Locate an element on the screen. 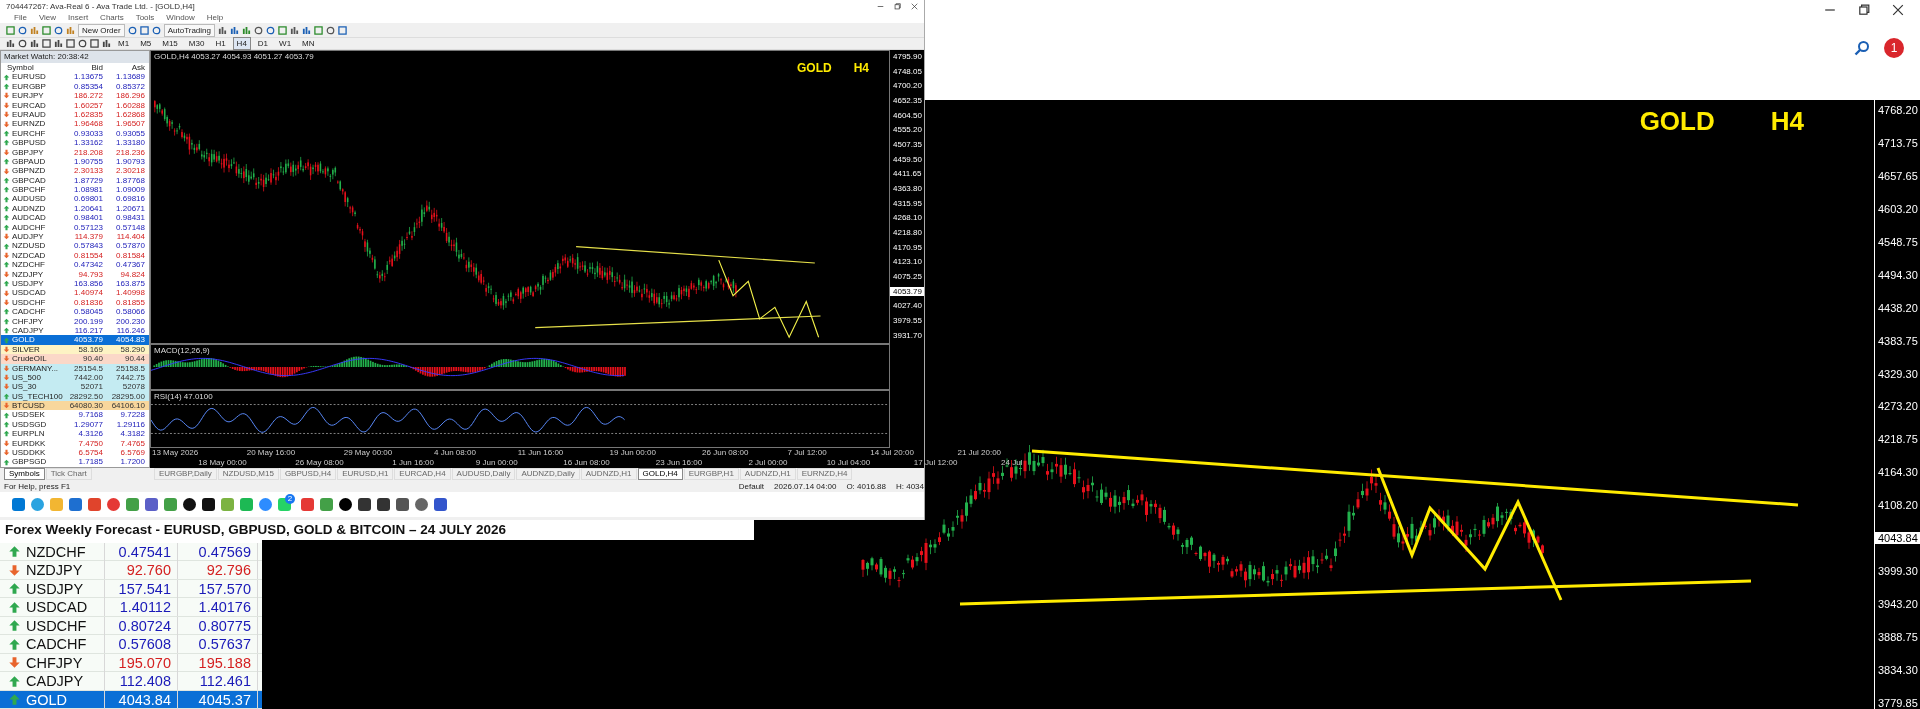 The height and width of the screenshot is (709, 1920). panel-tab: Tick Chart is located at coordinates (68, 474).